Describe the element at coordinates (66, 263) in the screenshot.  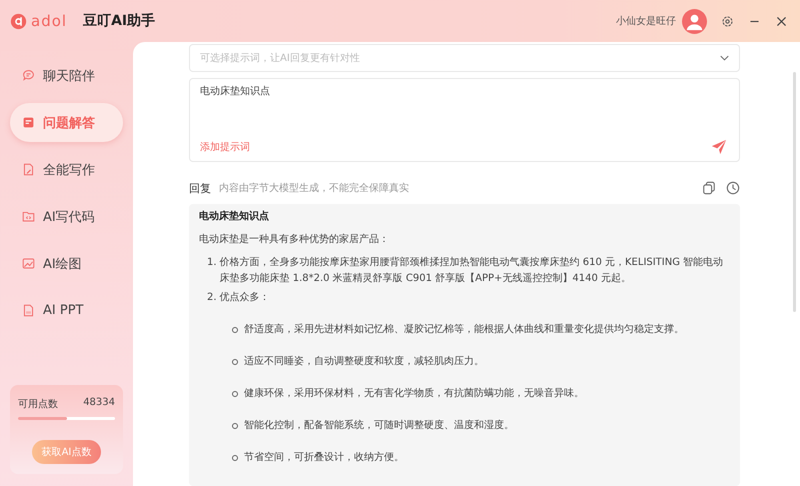
I see `sidebar-item: AI绘图` at that location.